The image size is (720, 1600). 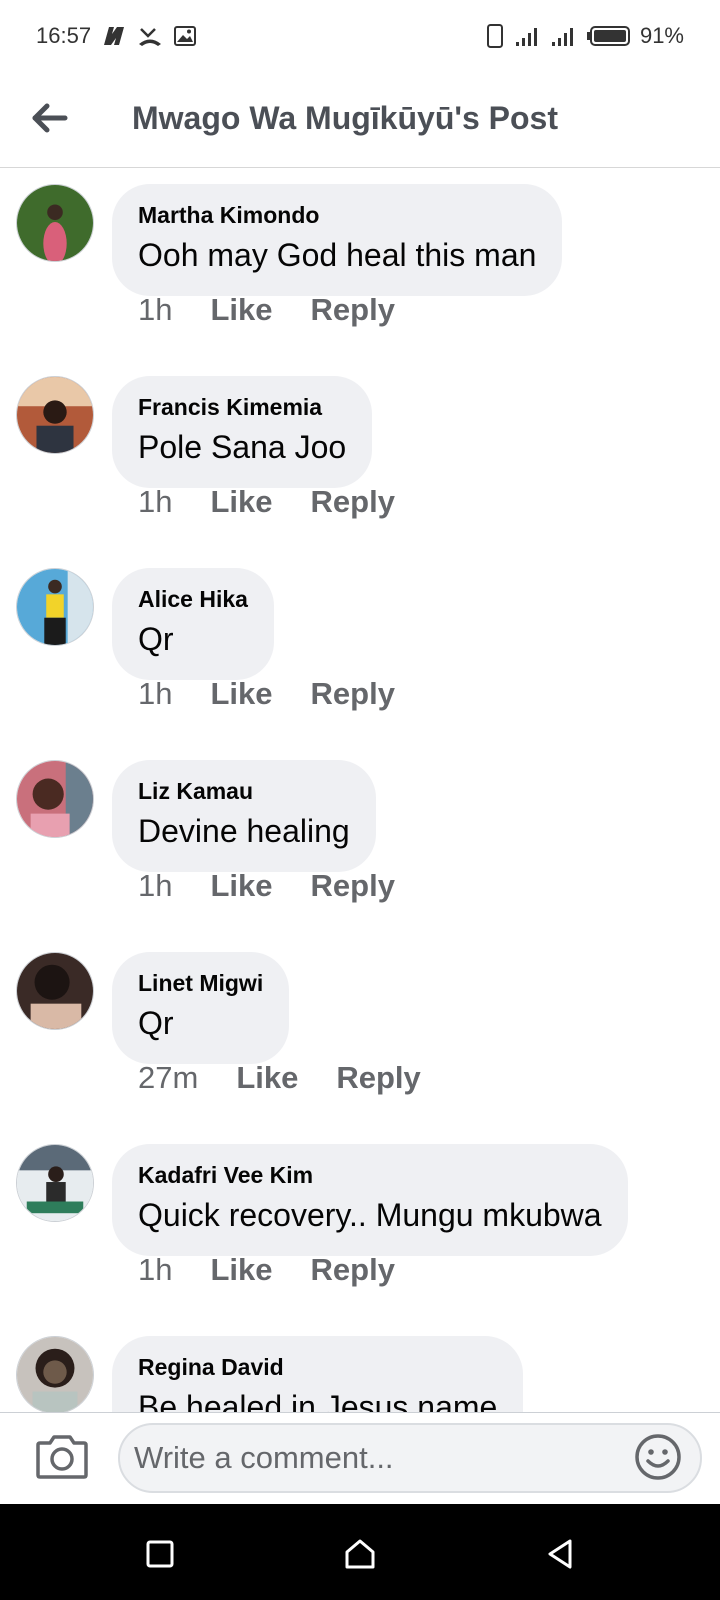 I want to click on comment-bubble: Linet Migwi Qr, so click(x=201, y=1008).